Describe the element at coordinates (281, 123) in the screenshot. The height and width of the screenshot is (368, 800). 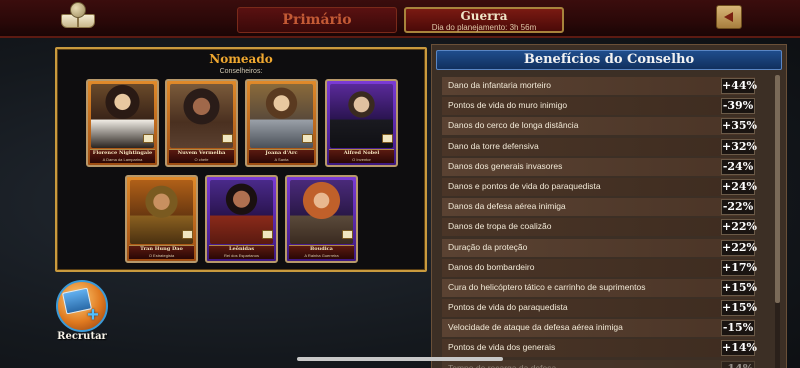
I see `advisor-card: Joana d'Arc A Santa` at that location.